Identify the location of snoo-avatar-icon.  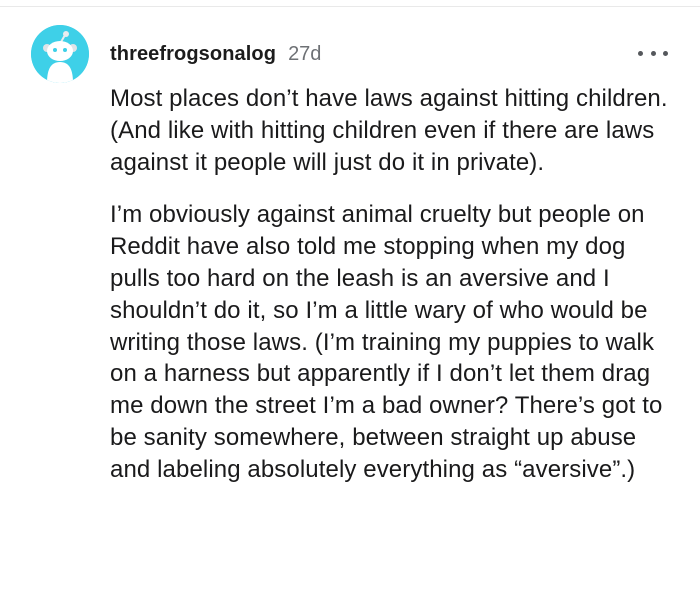
(60, 54).